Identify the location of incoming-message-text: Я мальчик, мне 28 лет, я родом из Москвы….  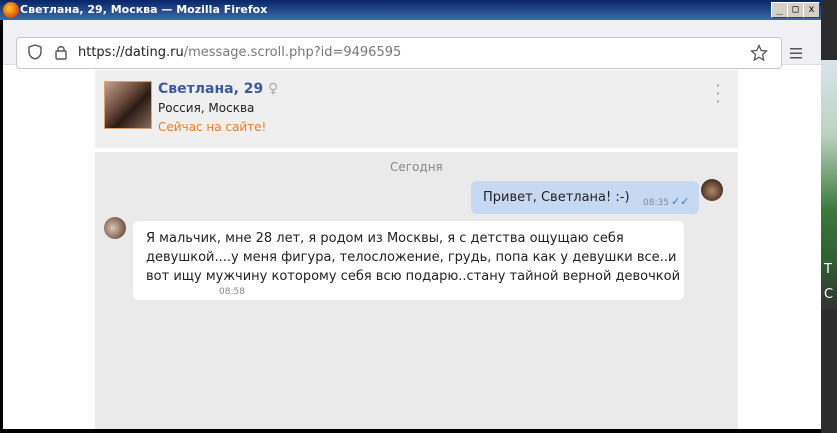
(413, 257).